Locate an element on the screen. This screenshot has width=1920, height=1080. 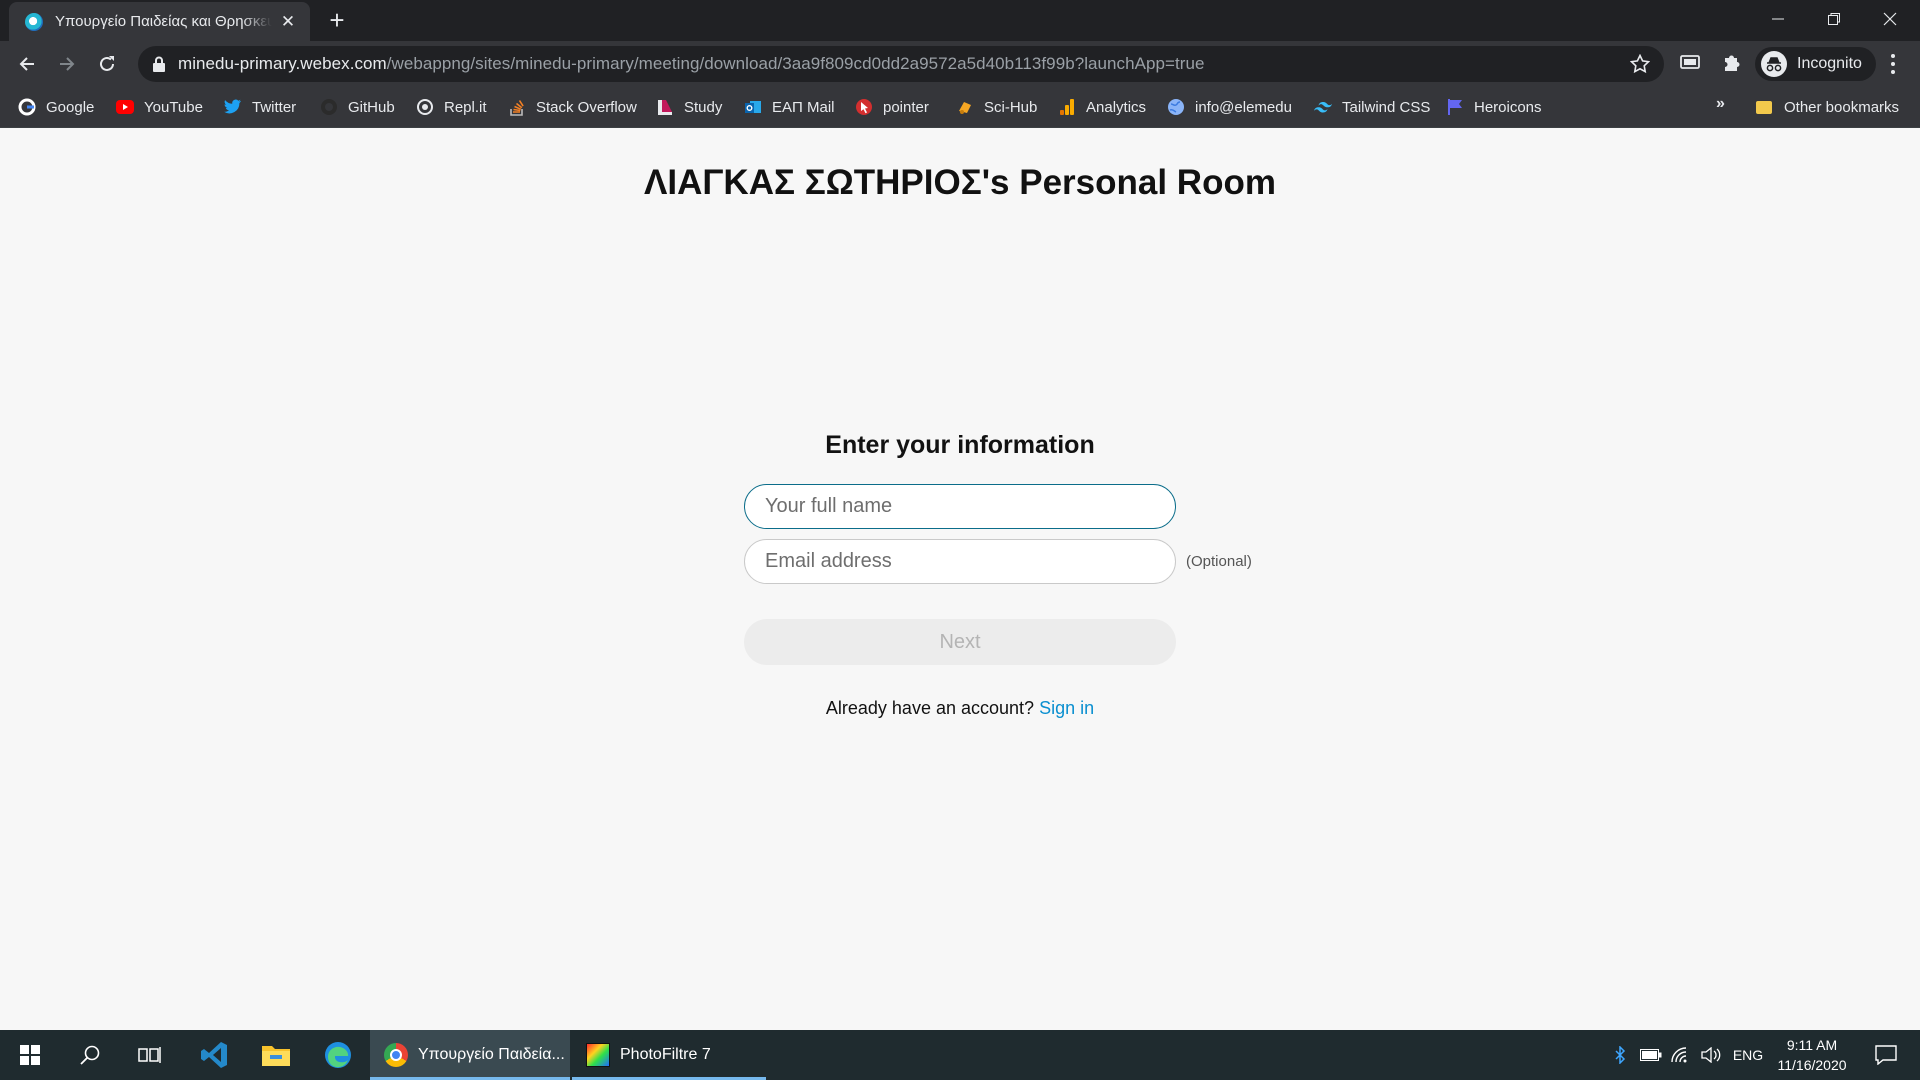
arrow-right-icon is located at coordinates (67, 64).